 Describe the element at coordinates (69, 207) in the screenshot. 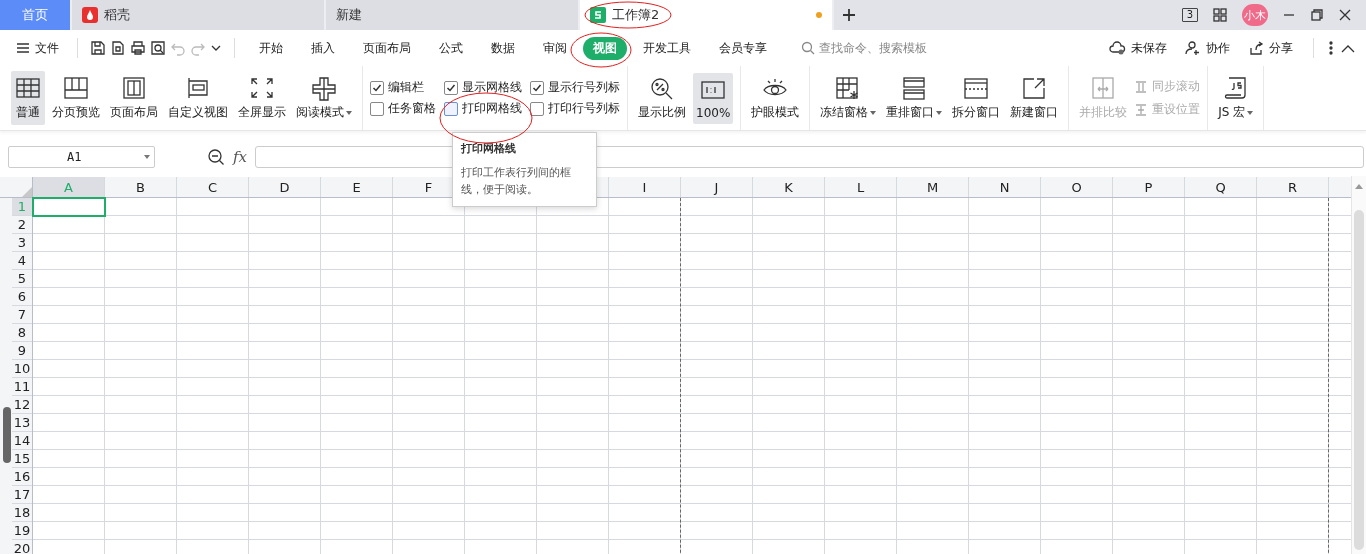

I see `selected-cell` at that location.